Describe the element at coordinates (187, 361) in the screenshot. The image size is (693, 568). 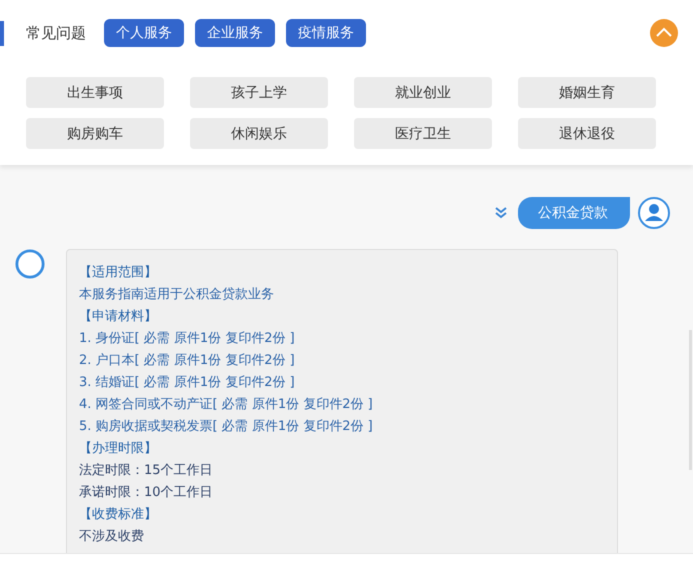
I see `answer-line: 2. 户口本[ 必需 原件1份 复印件2份 ]` at that location.